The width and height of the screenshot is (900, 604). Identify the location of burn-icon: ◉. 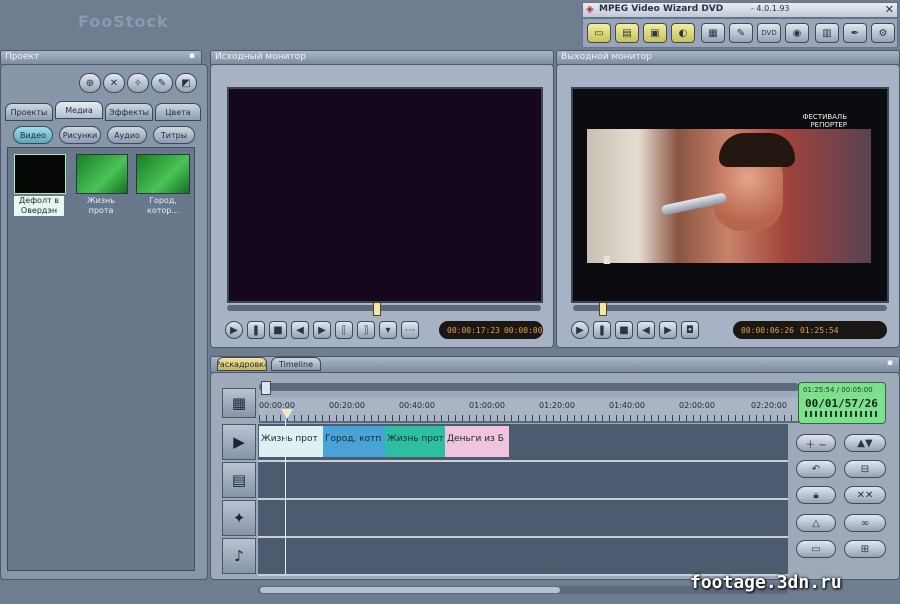
(797, 33).